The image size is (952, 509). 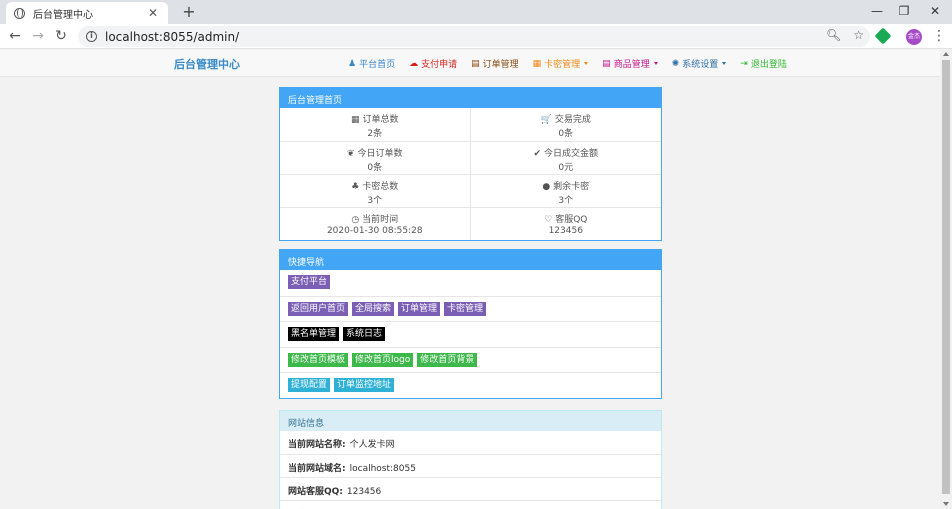 I want to click on heart-icon: ♡, so click(x=548, y=220).